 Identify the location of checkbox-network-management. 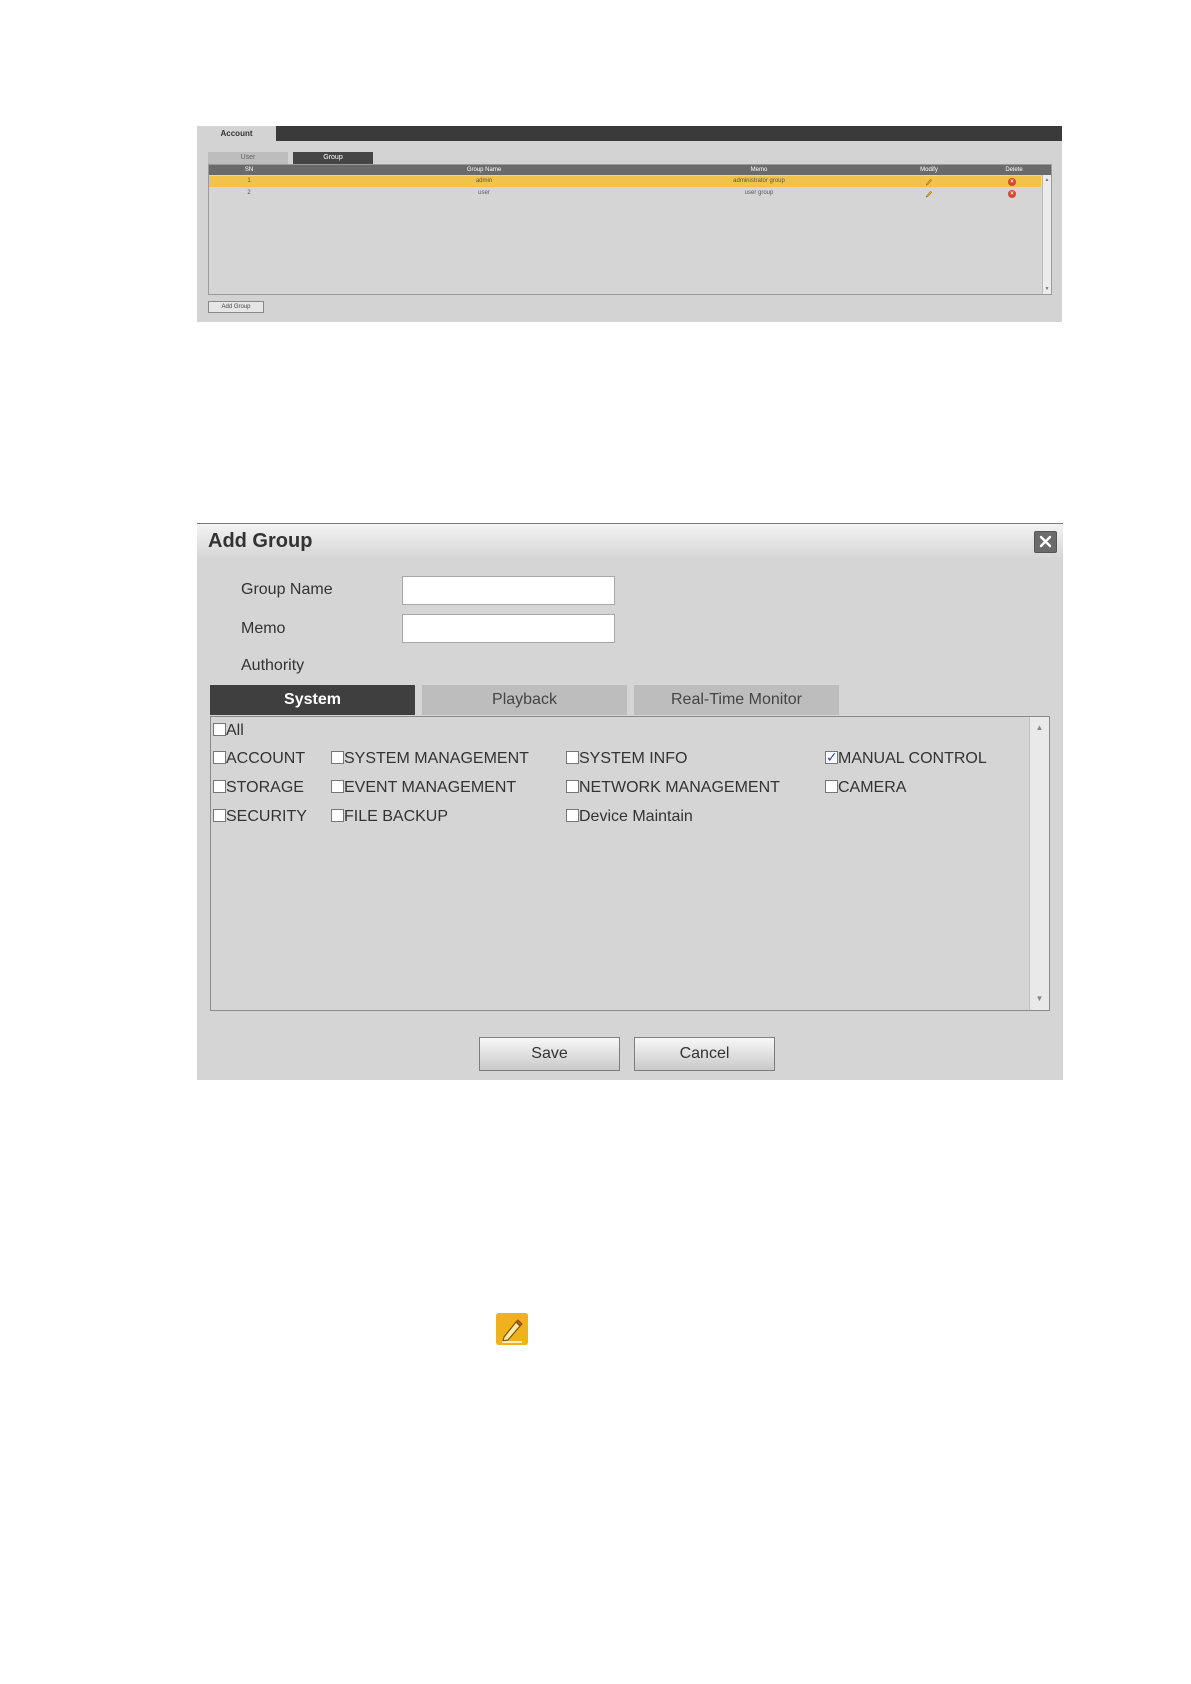
(572, 786).